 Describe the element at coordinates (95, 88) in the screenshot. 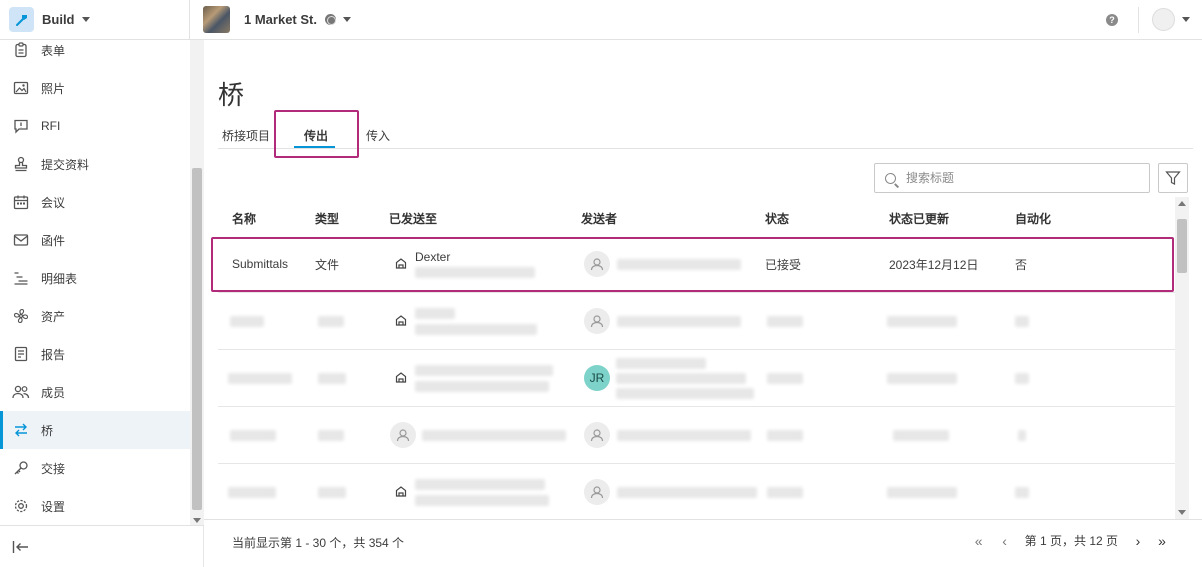

I see `sidebar-item-photos: 照片` at that location.